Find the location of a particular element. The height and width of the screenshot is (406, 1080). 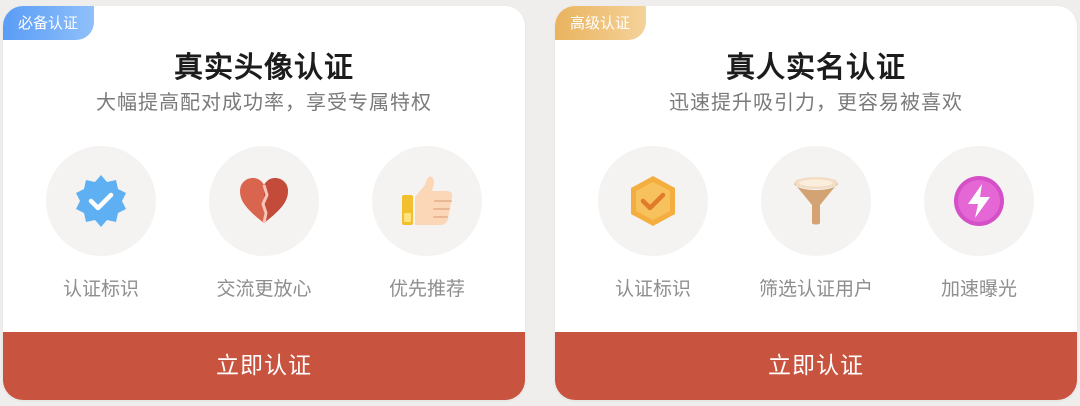

card-title: 真人实名认证 is located at coordinates (815, 67).